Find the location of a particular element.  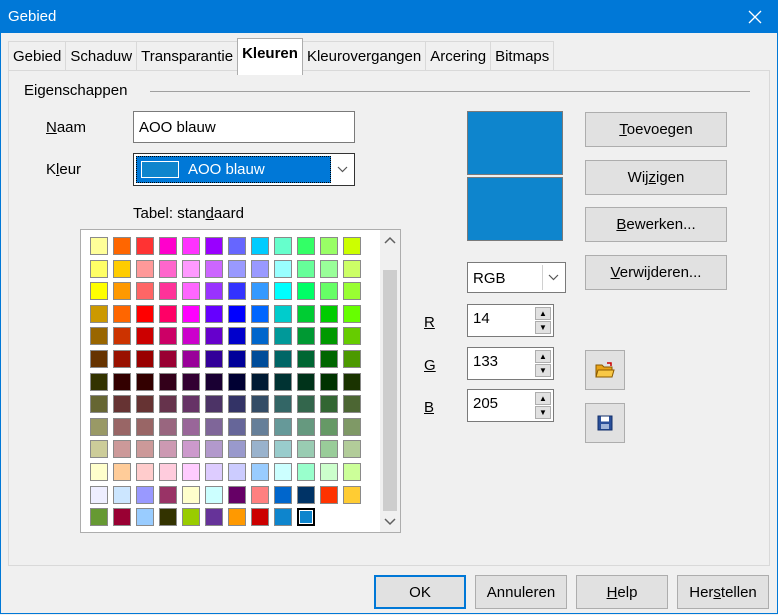

naam-input: AOO blauw is located at coordinates (244, 127).